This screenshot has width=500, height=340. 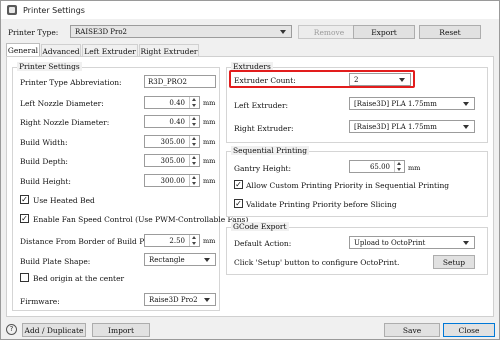 I want to click on right-nozzle-spinner: 0.40, so click(x=172, y=121).